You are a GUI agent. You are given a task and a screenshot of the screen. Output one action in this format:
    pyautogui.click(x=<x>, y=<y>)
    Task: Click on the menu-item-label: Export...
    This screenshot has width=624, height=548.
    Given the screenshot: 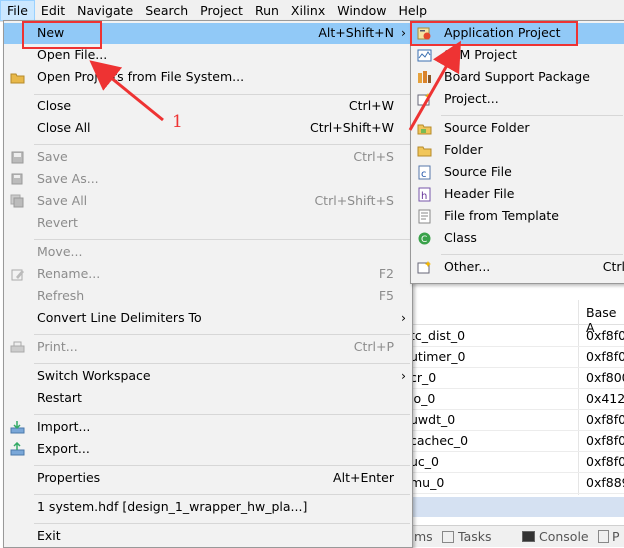 What is the action you would take?
    pyautogui.click(x=63, y=448)
    